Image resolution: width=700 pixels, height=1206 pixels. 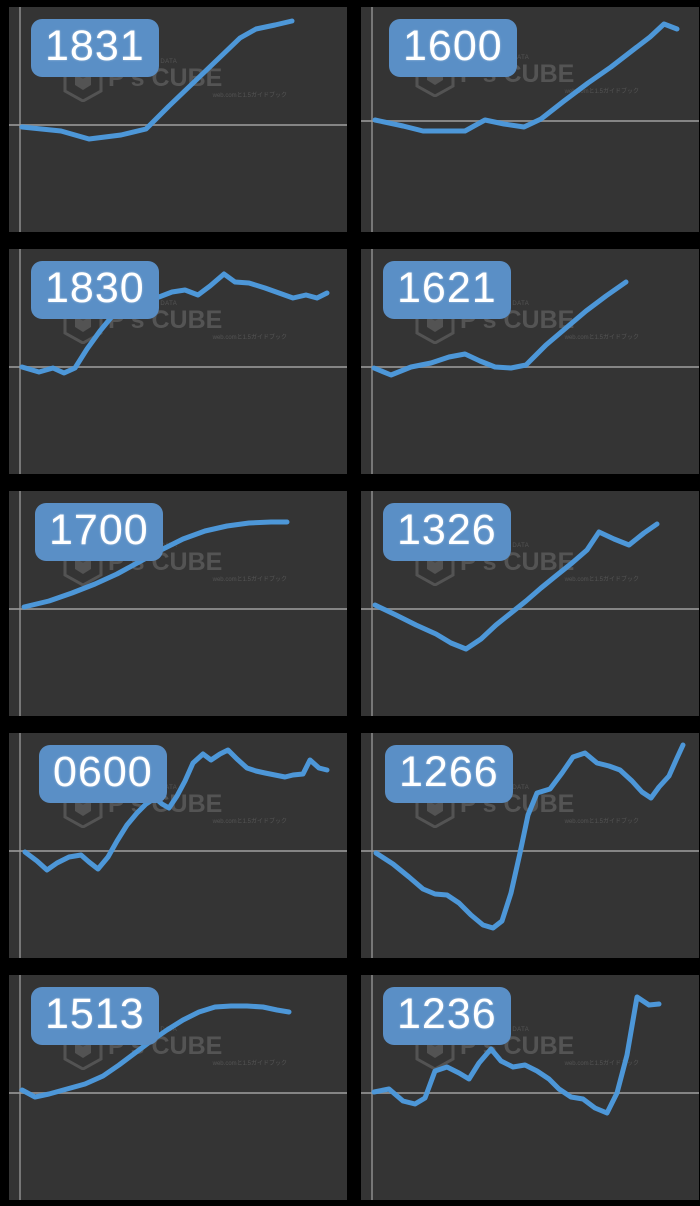 I want to click on machine-number-badge-1830: 1830, so click(x=95, y=290).